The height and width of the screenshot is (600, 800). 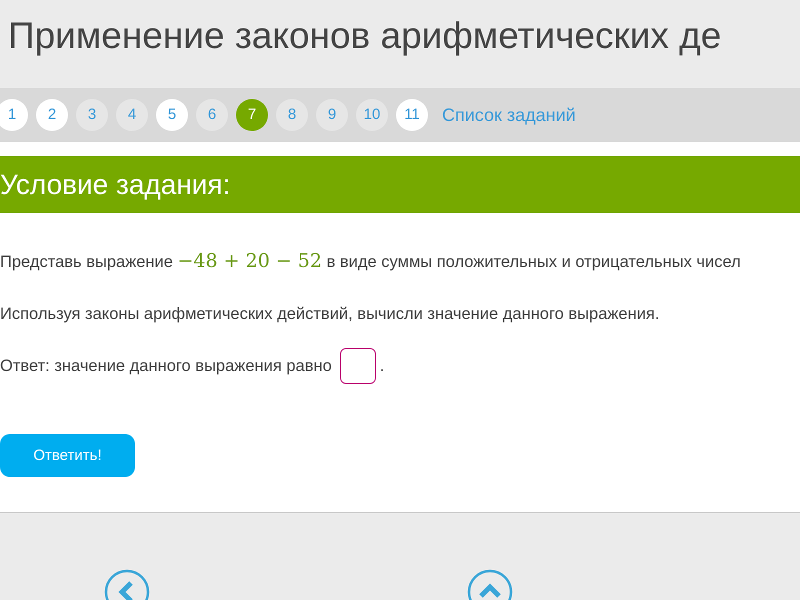 I want to click on submit-button: Ответить!, so click(x=67, y=456).